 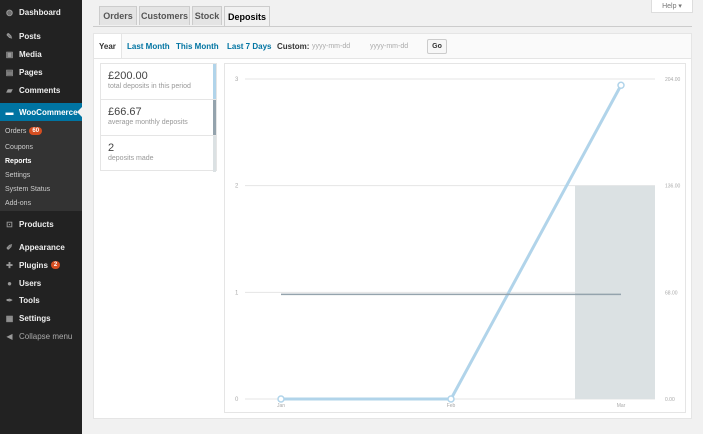 I want to click on left-axis-tick: 2, so click(x=237, y=187).